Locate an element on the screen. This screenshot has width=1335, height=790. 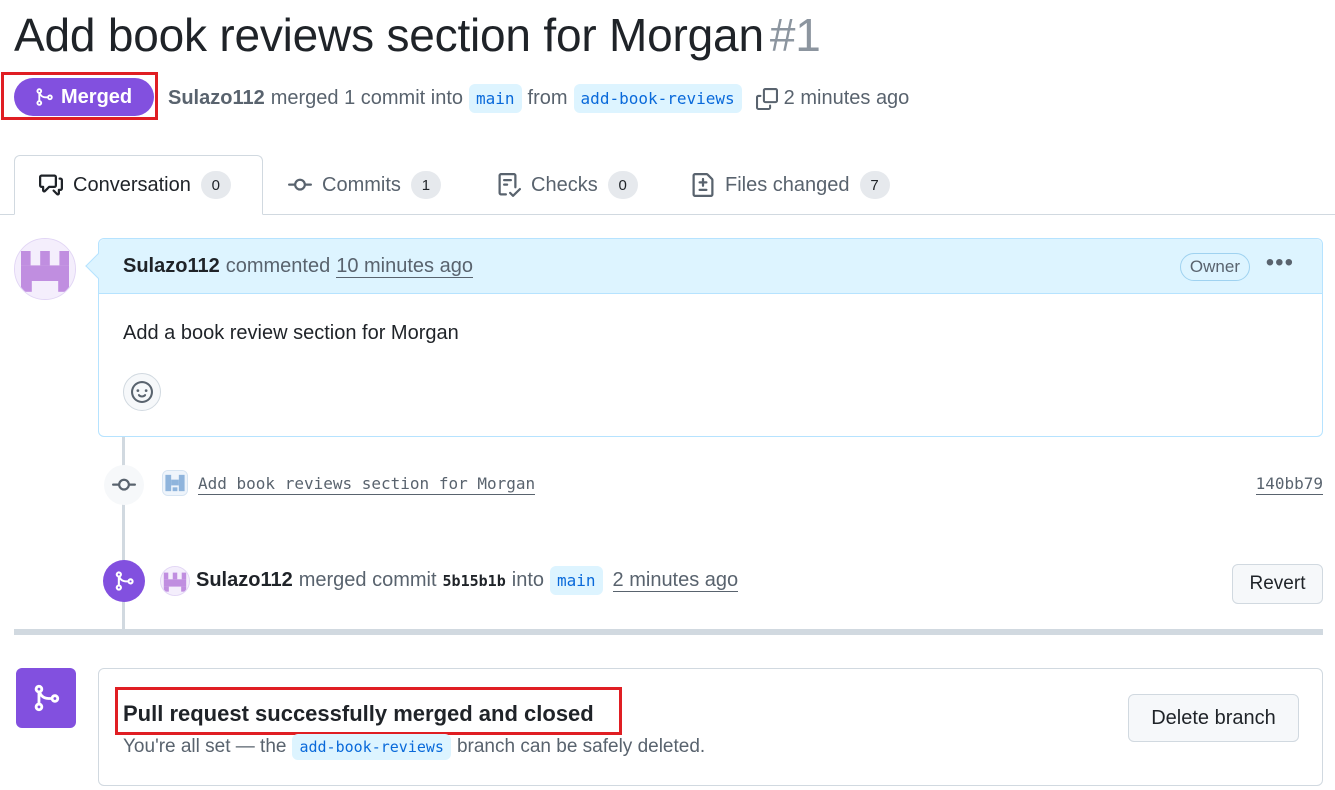
tab-checks: Checks 0 is located at coordinates (567, 185).